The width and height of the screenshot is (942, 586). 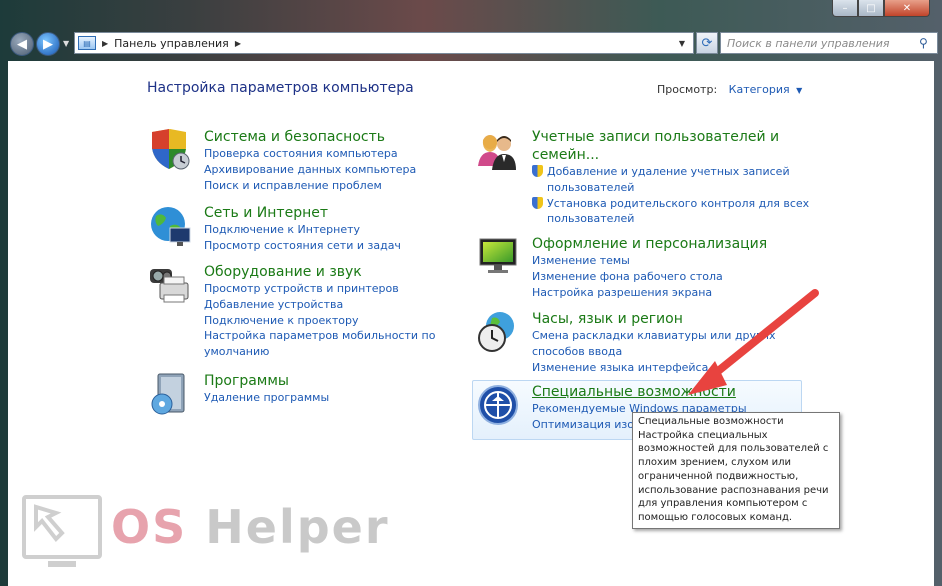 I want to click on watermark-text: OS Helper, so click(x=250, y=527).